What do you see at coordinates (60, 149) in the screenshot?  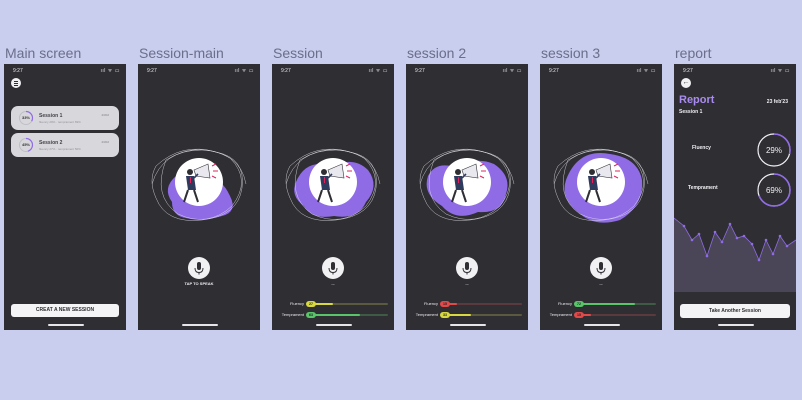 I see `session-subtitle: fluency 27% · temprament 50%` at bounding box center [60, 149].